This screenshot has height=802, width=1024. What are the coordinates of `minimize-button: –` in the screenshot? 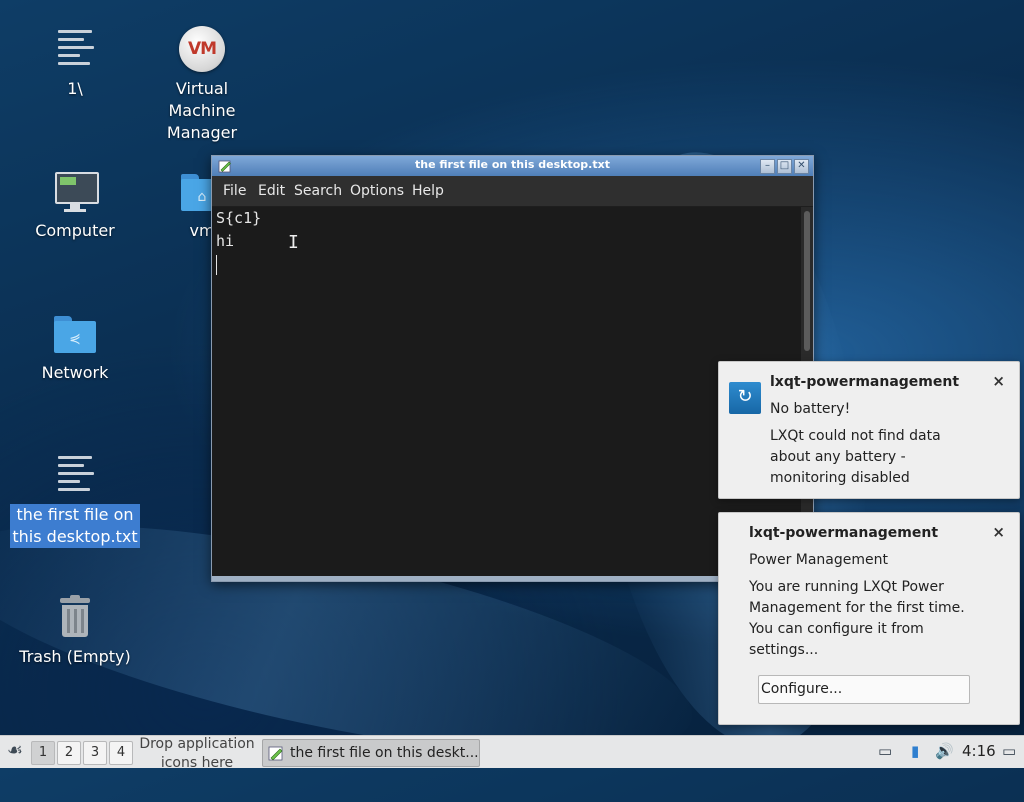 It's located at (767, 166).